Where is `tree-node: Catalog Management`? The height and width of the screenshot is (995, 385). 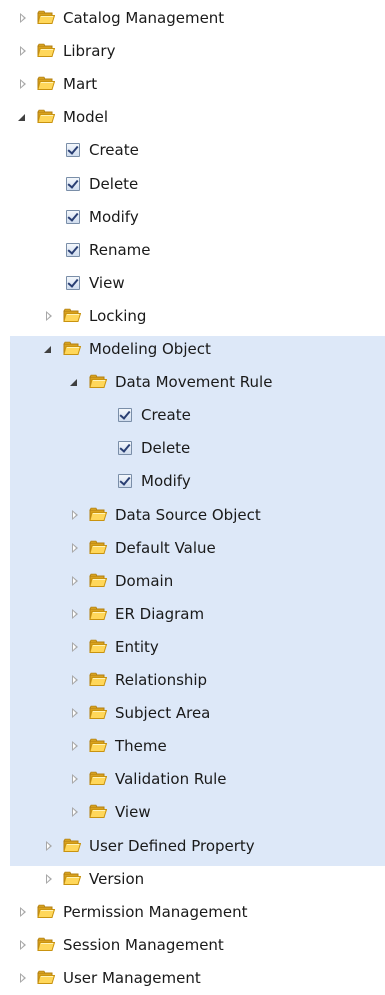 tree-node: Catalog Management is located at coordinates (192, 18).